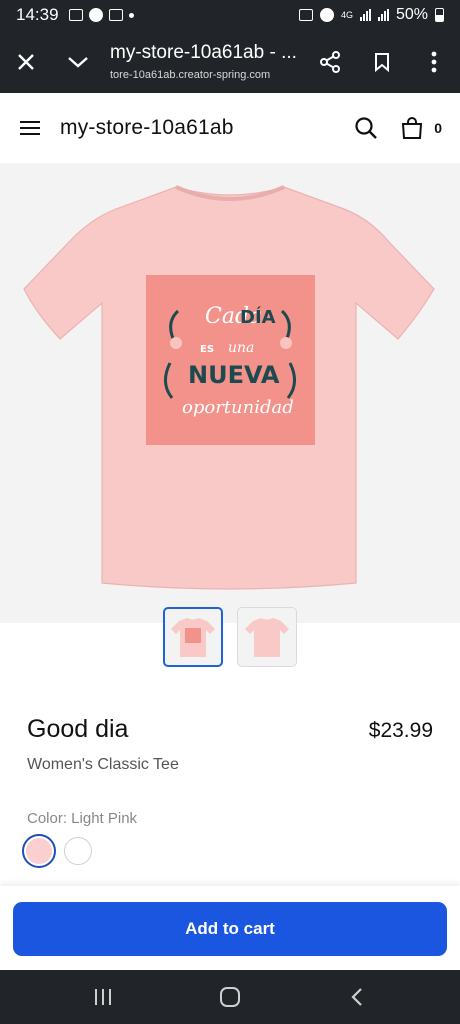  Describe the element at coordinates (147, 128) in the screenshot. I see `store-name: my-store-10a61ab` at that location.